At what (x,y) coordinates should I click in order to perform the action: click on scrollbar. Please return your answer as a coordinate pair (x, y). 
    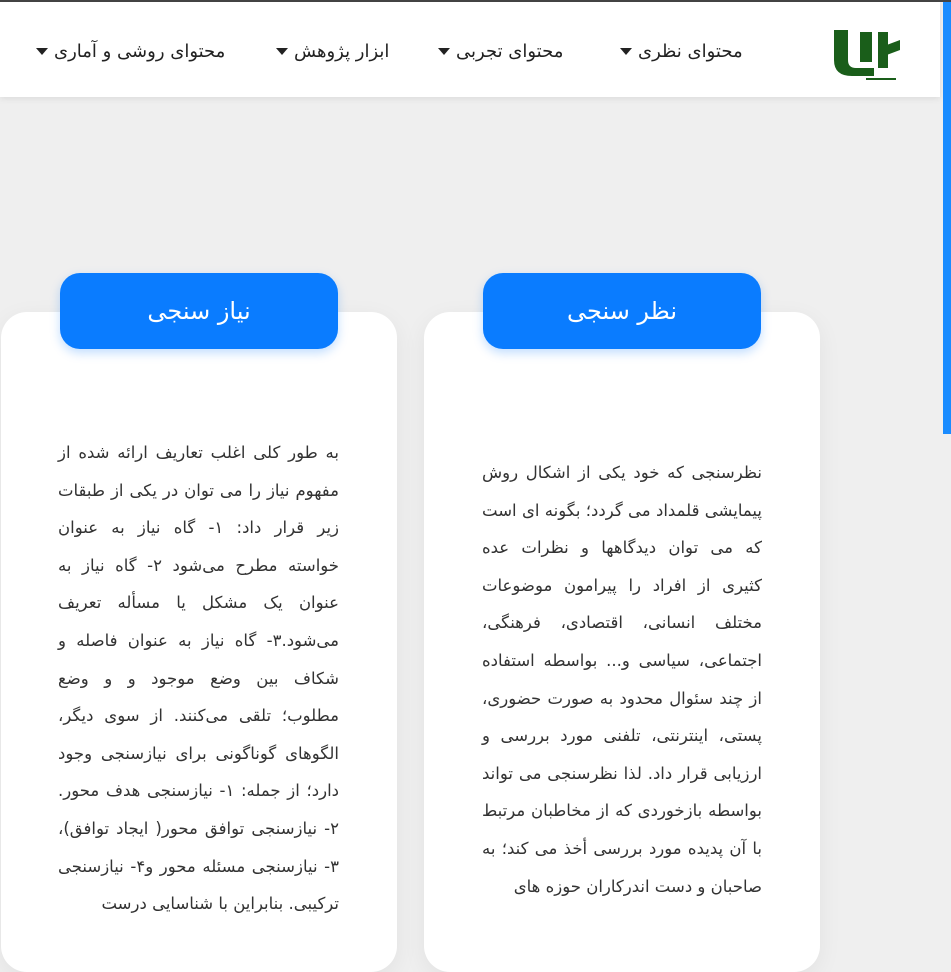
    Looking at the image, I should click on (947, 218).